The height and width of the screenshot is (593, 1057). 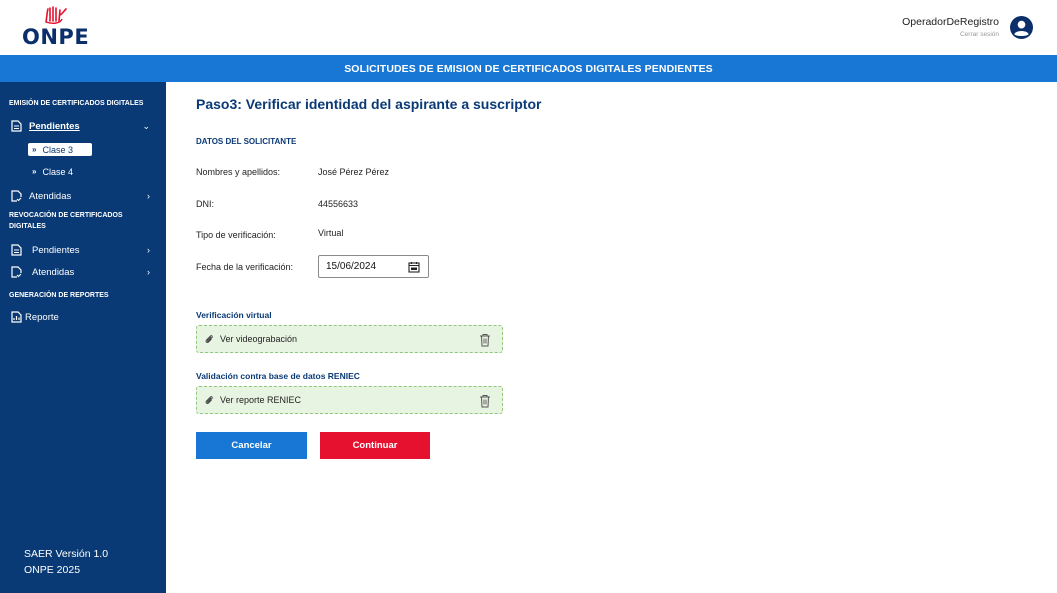 I want to click on dni-value: 44556633, so click(x=338, y=204).